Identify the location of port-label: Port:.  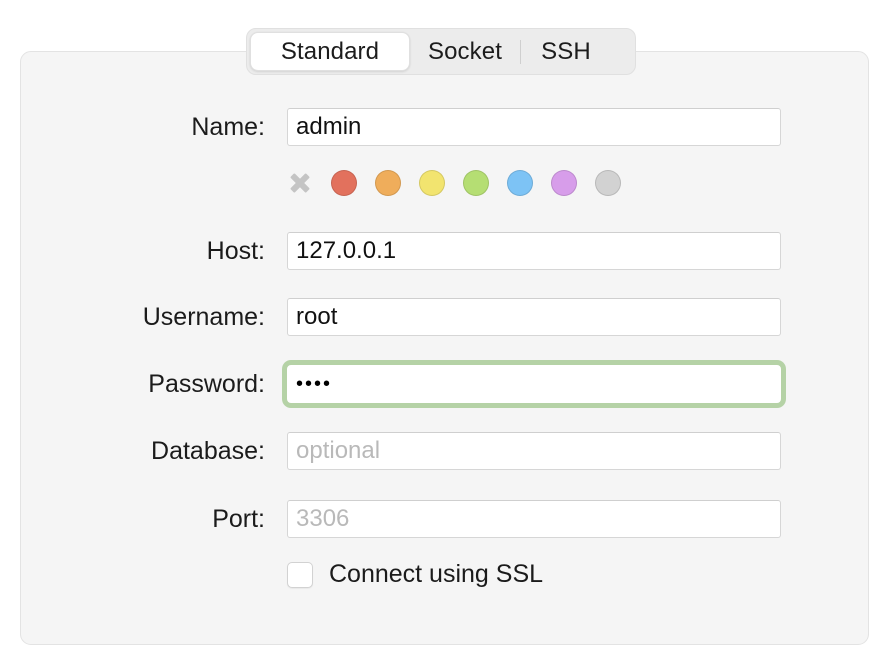
(238, 518).